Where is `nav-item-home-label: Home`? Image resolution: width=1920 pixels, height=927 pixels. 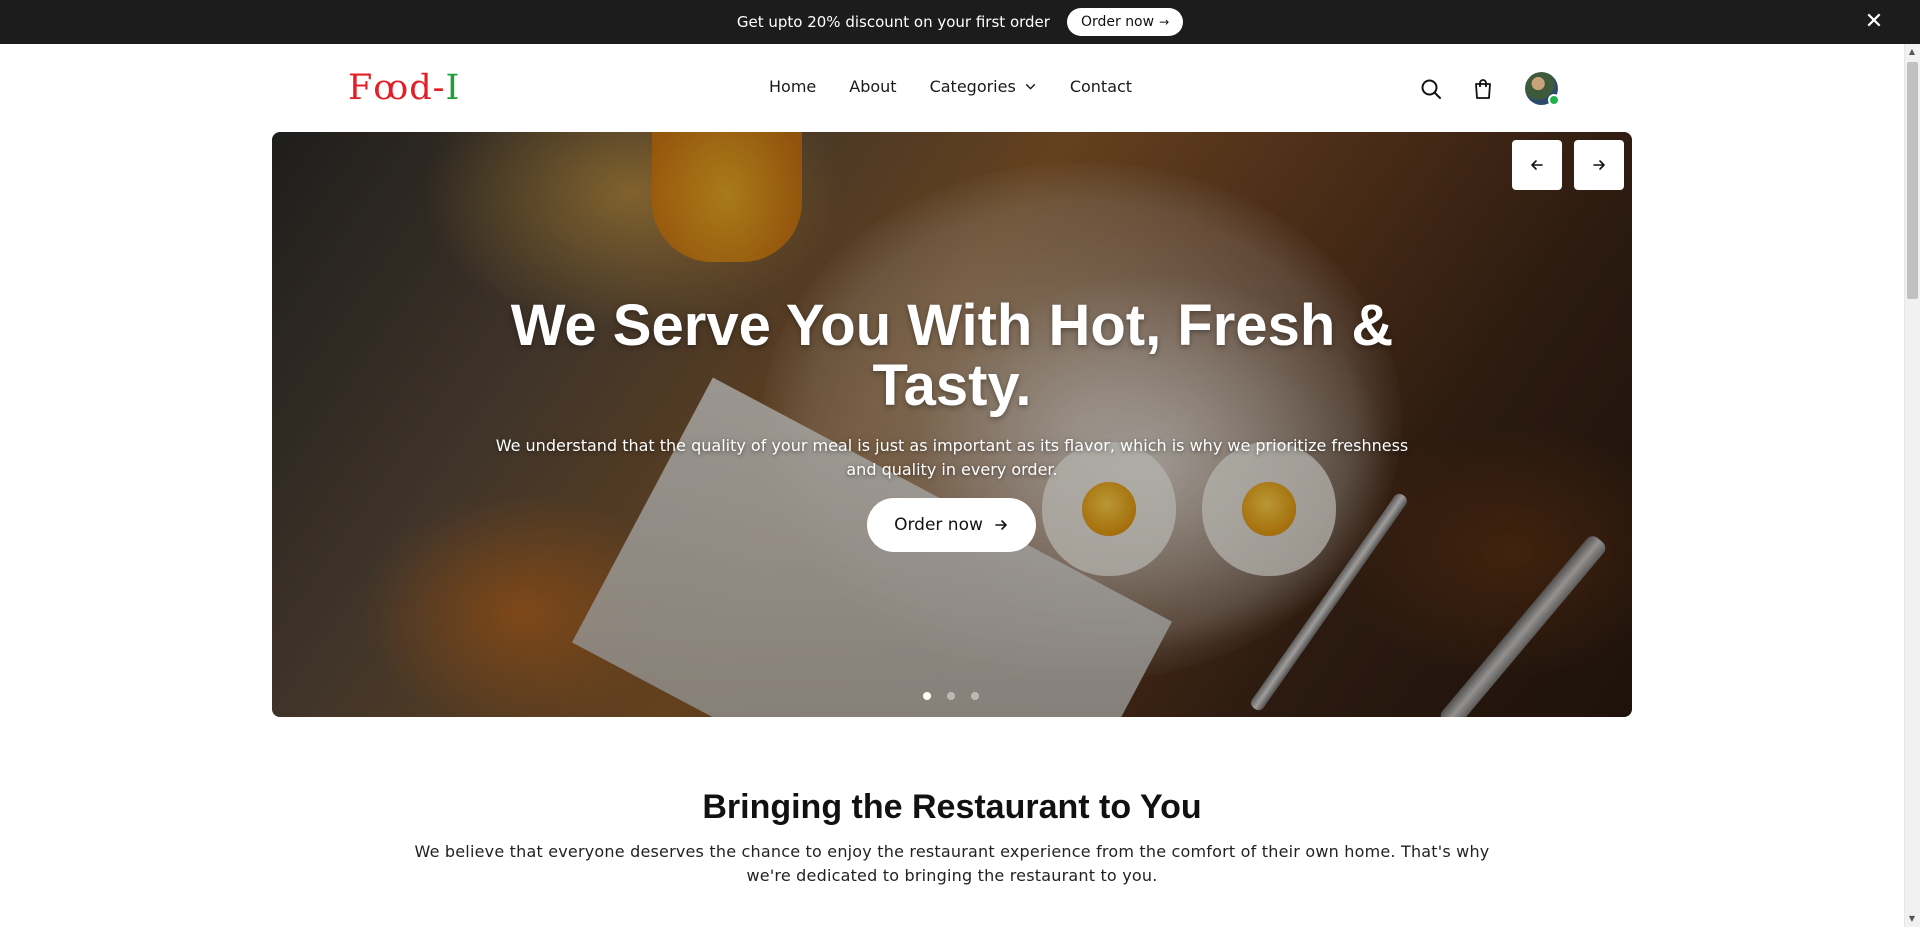 nav-item-home-label: Home is located at coordinates (793, 86).